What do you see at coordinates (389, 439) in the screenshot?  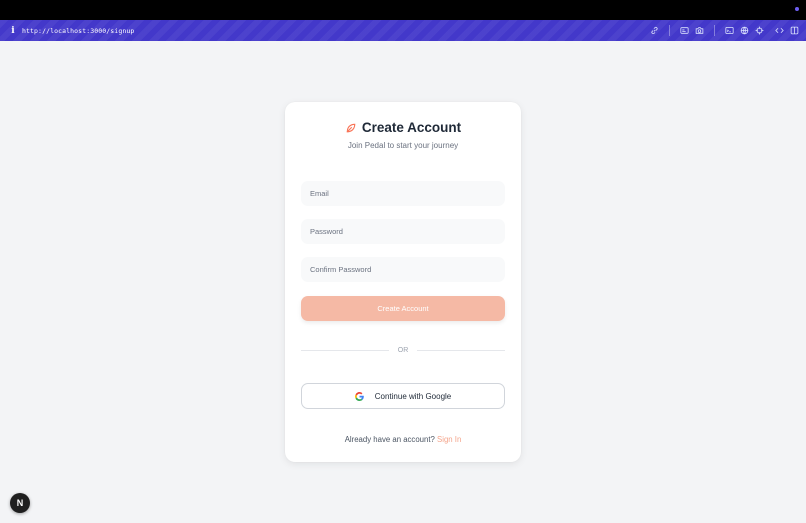 I see `signin-prompt-text: Already have an account?` at bounding box center [389, 439].